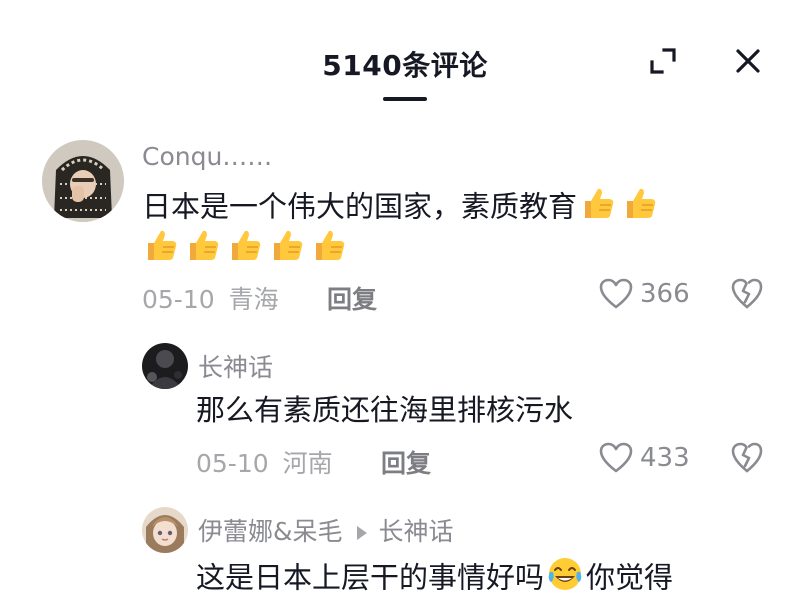 This screenshot has height=607, width=810. I want to click on comment-meta: 05-10 河南, so click(264, 462).